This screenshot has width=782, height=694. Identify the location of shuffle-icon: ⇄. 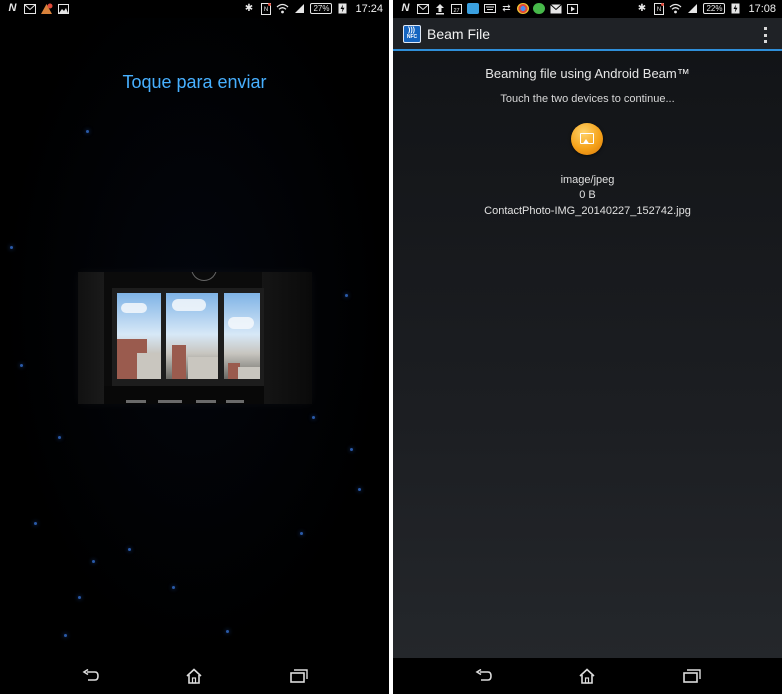
(506, 8).